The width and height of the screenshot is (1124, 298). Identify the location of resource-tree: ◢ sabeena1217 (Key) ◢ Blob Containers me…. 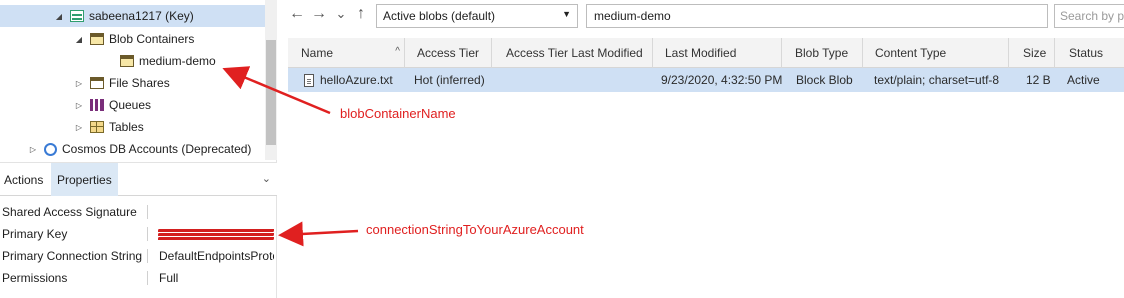
(132, 80).